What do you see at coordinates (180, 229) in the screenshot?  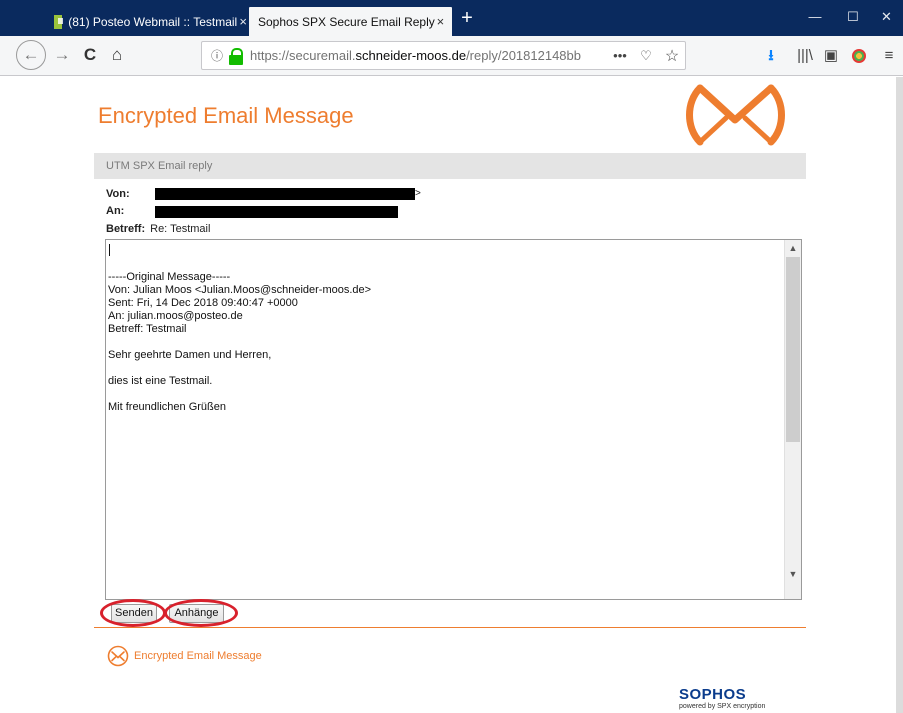 I see `subject-value: Re: Testmail` at bounding box center [180, 229].